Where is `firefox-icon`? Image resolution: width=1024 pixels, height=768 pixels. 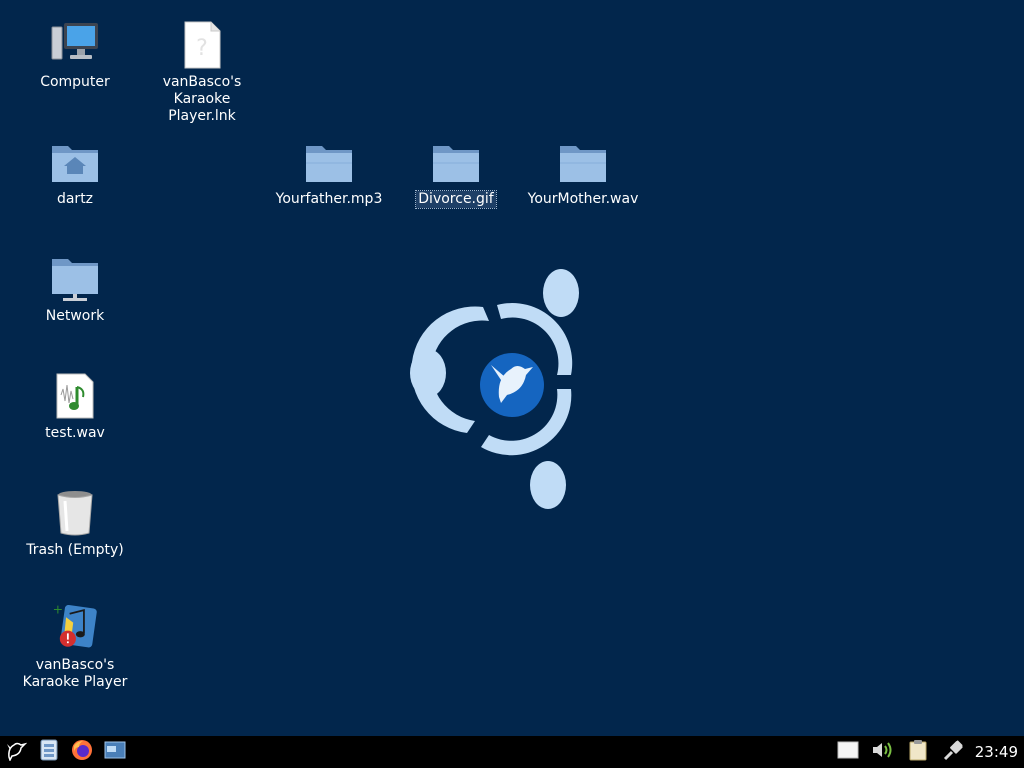 firefox-icon is located at coordinates (82, 752).